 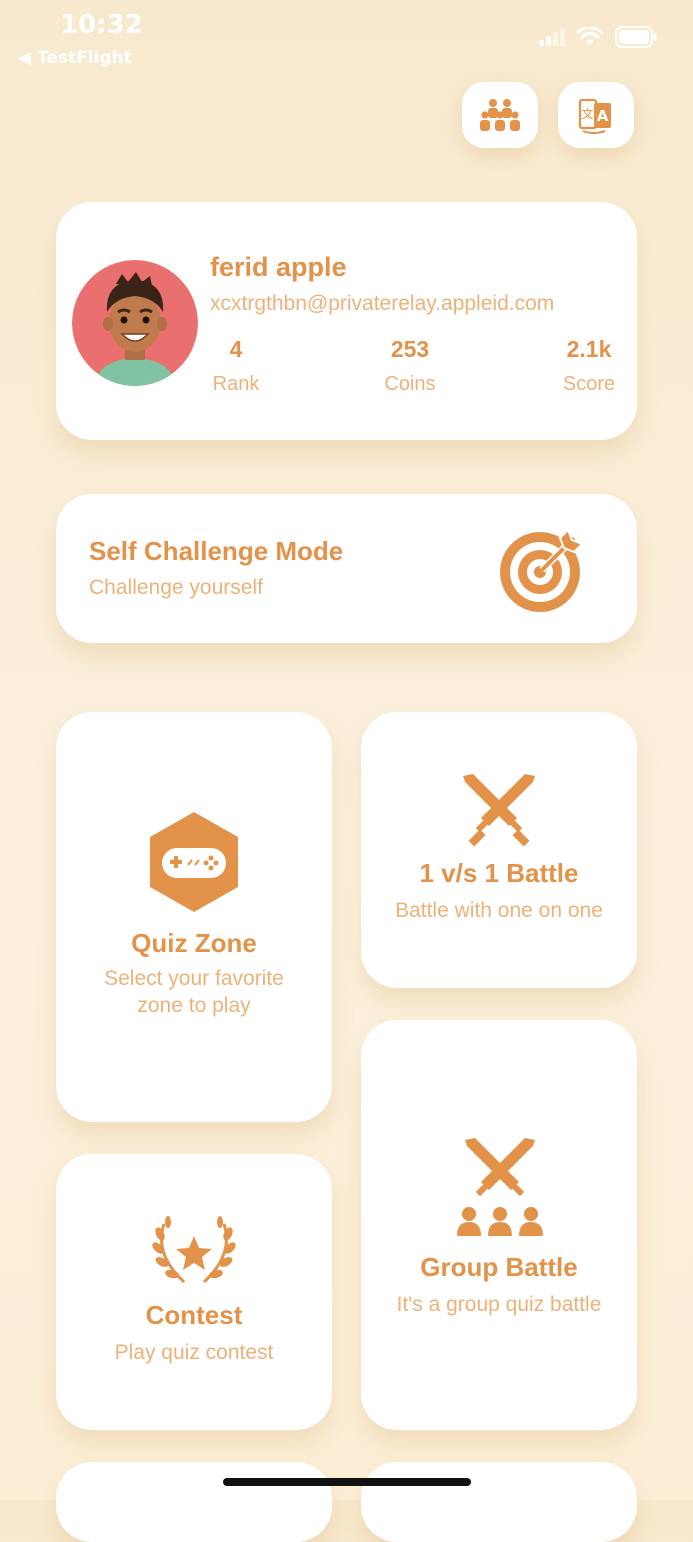 What do you see at coordinates (499, 810) in the screenshot?
I see `crossed-swords-icon` at bounding box center [499, 810].